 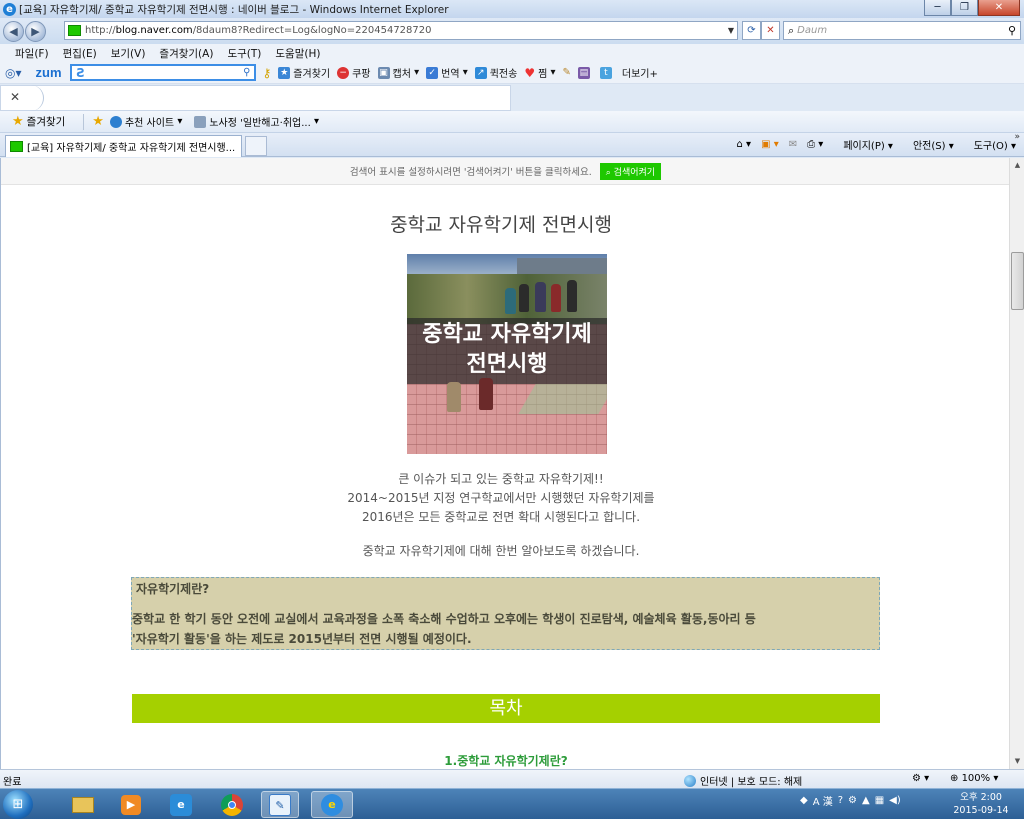 I want to click on system-tray: ◆ A 漢 ? ⚙ ▲ ▦ ◀), so click(x=853, y=800).